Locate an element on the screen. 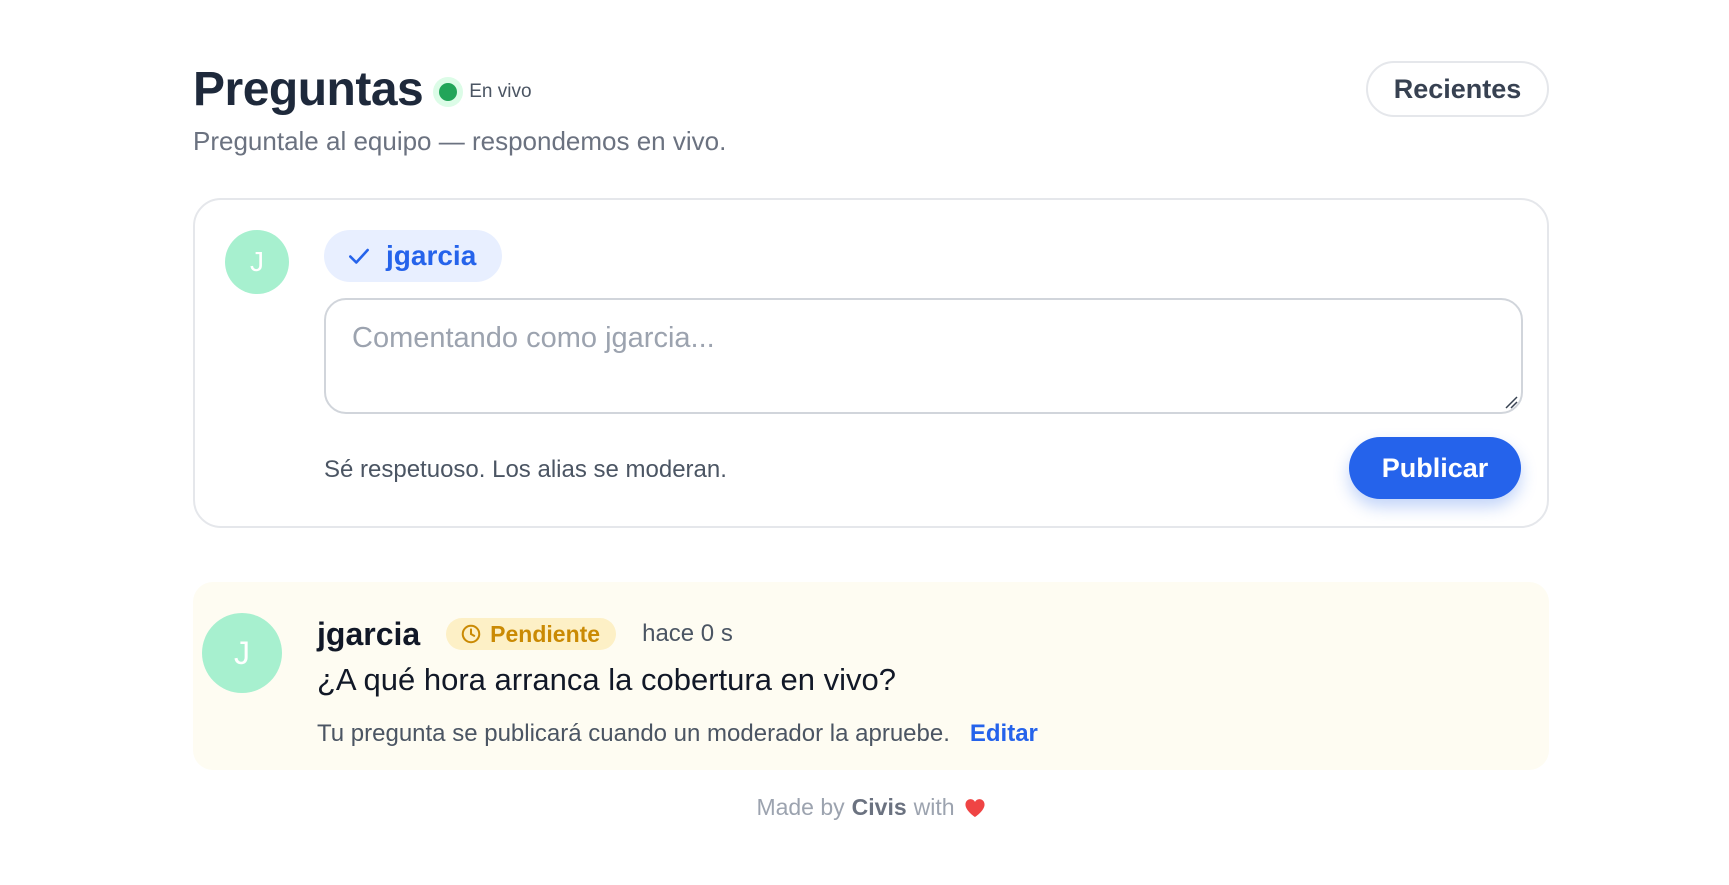 This screenshot has height=885, width=1729. question-author: jgarcia is located at coordinates (369, 633).